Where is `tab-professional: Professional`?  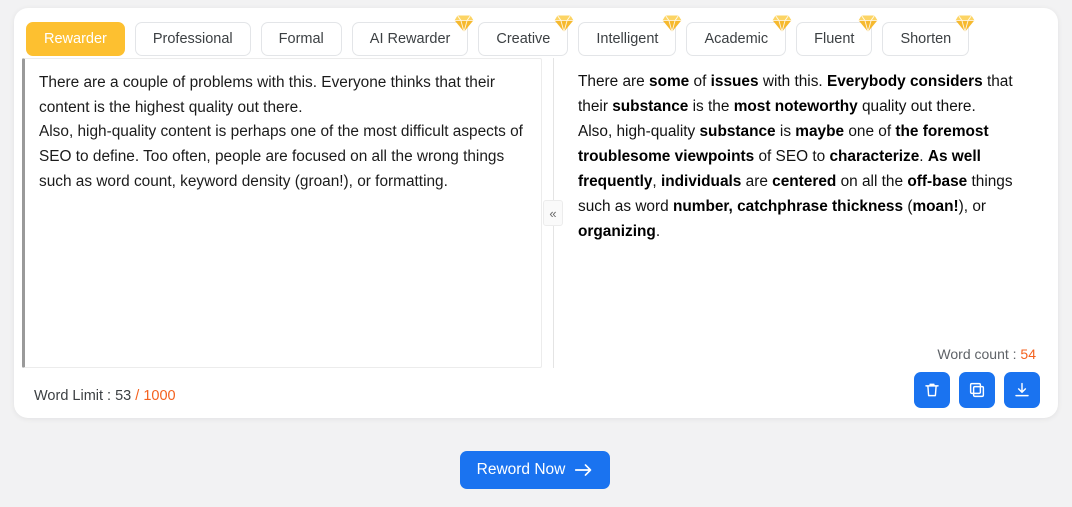 tab-professional: Professional is located at coordinates (192, 39).